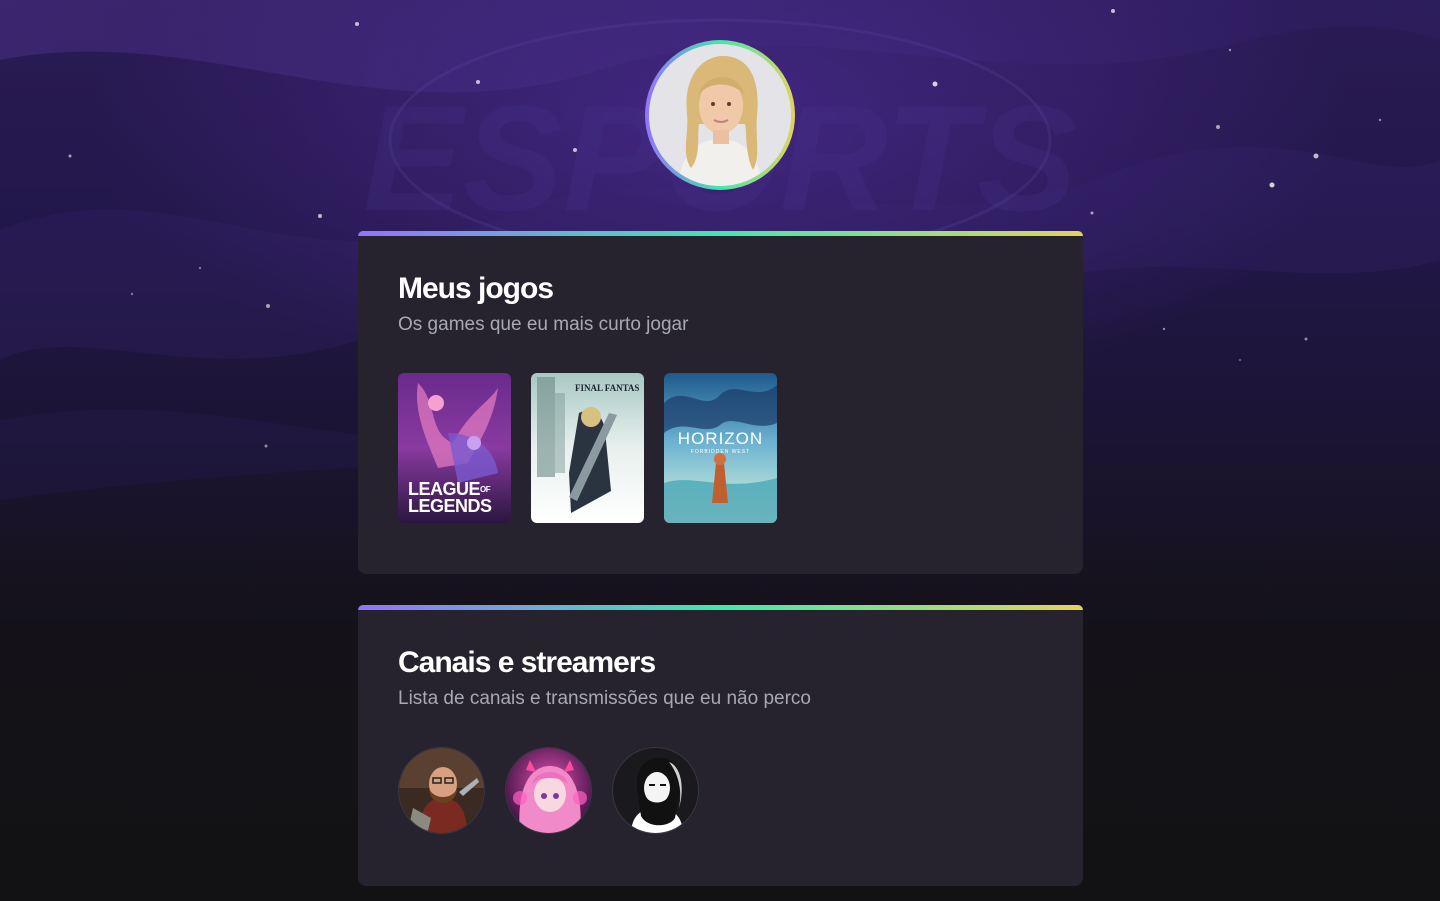 This screenshot has width=1440, height=901. Describe the element at coordinates (607, 388) in the screenshot. I see `final-fantasy-vii-logo: FINAL FANTASY VII` at that location.